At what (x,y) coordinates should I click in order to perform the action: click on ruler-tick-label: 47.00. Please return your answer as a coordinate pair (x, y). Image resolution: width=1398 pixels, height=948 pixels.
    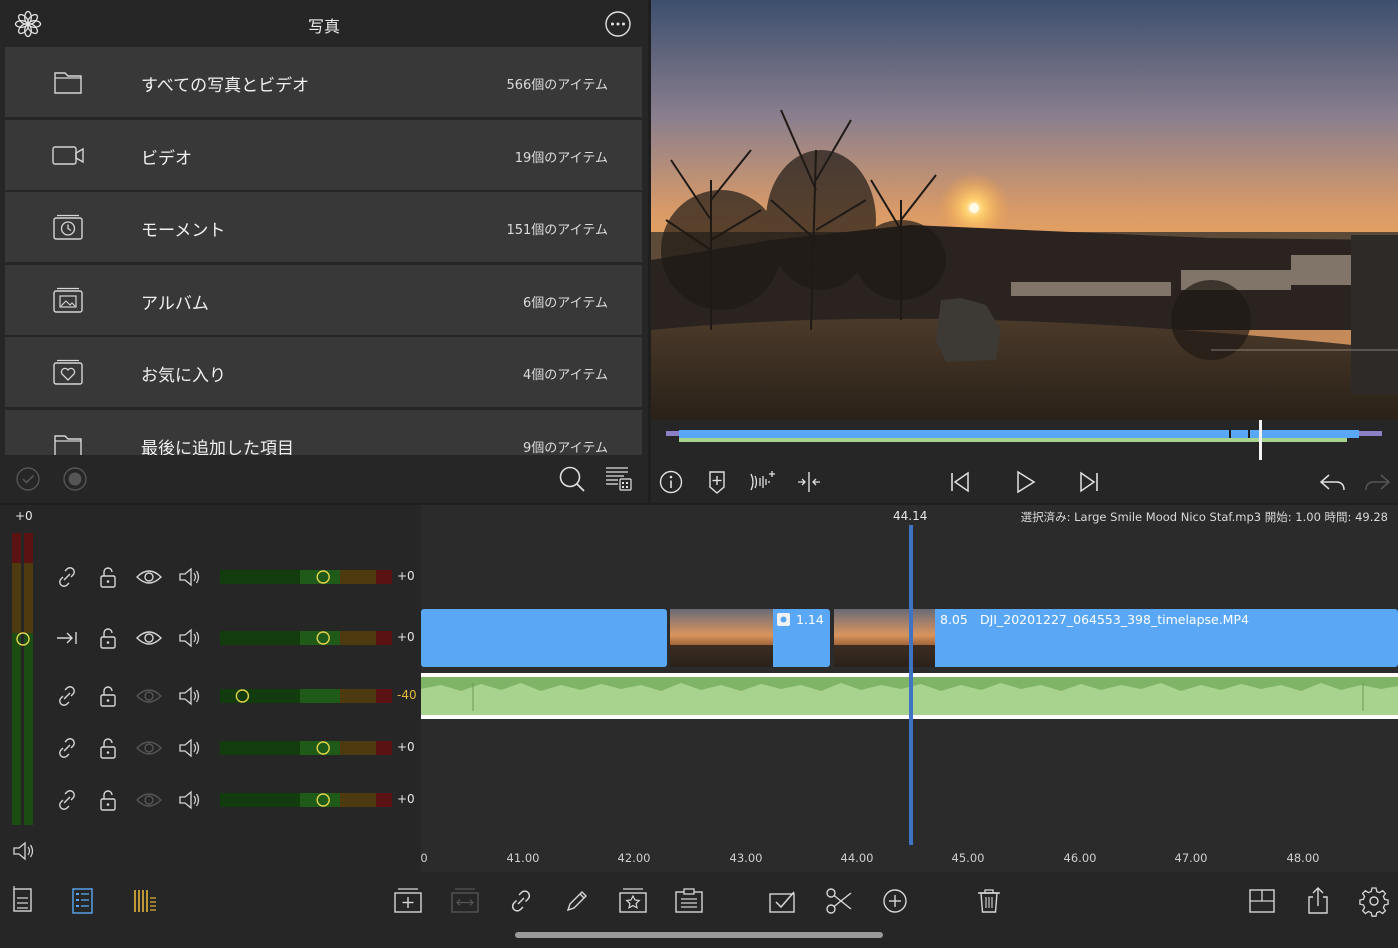
    Looking at the image, I should click on (1191, 858).